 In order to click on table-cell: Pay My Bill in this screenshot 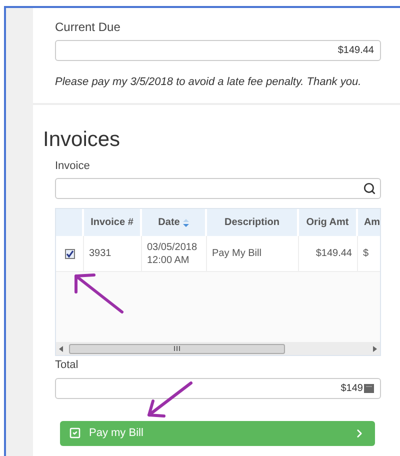, I will do `click(253, 253)`.